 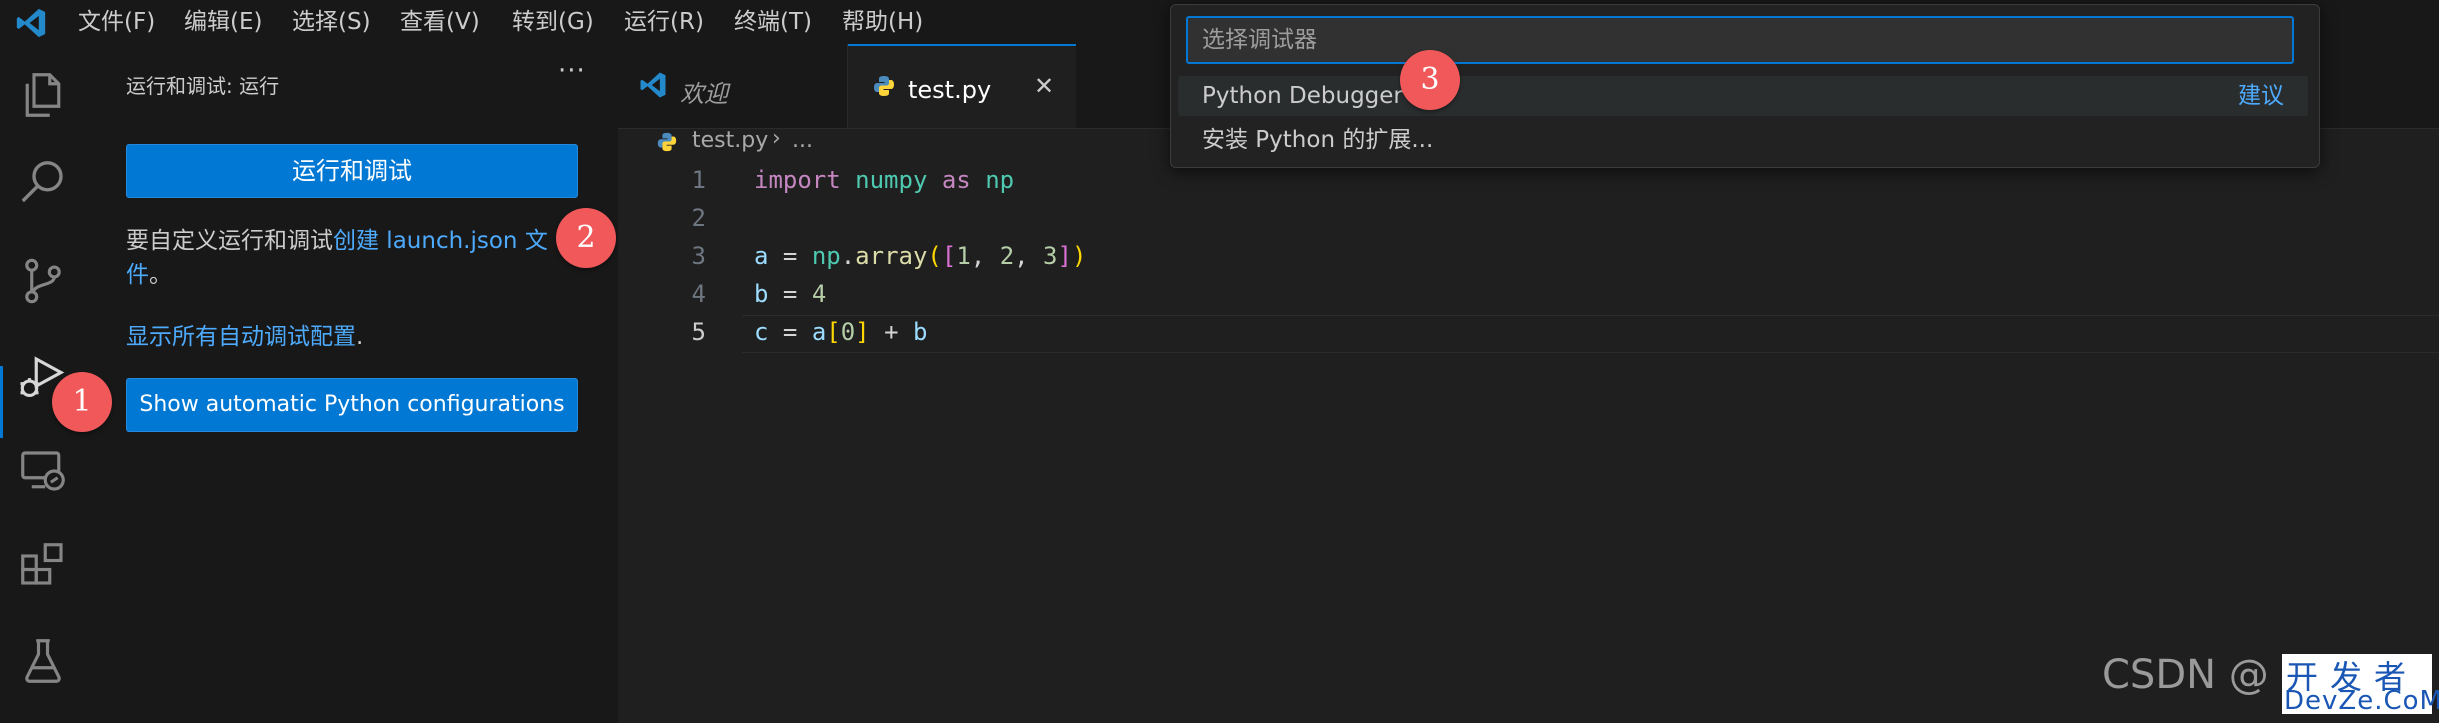 I want to click on customize-text-line2: 件。, so click(x=149, y=275).